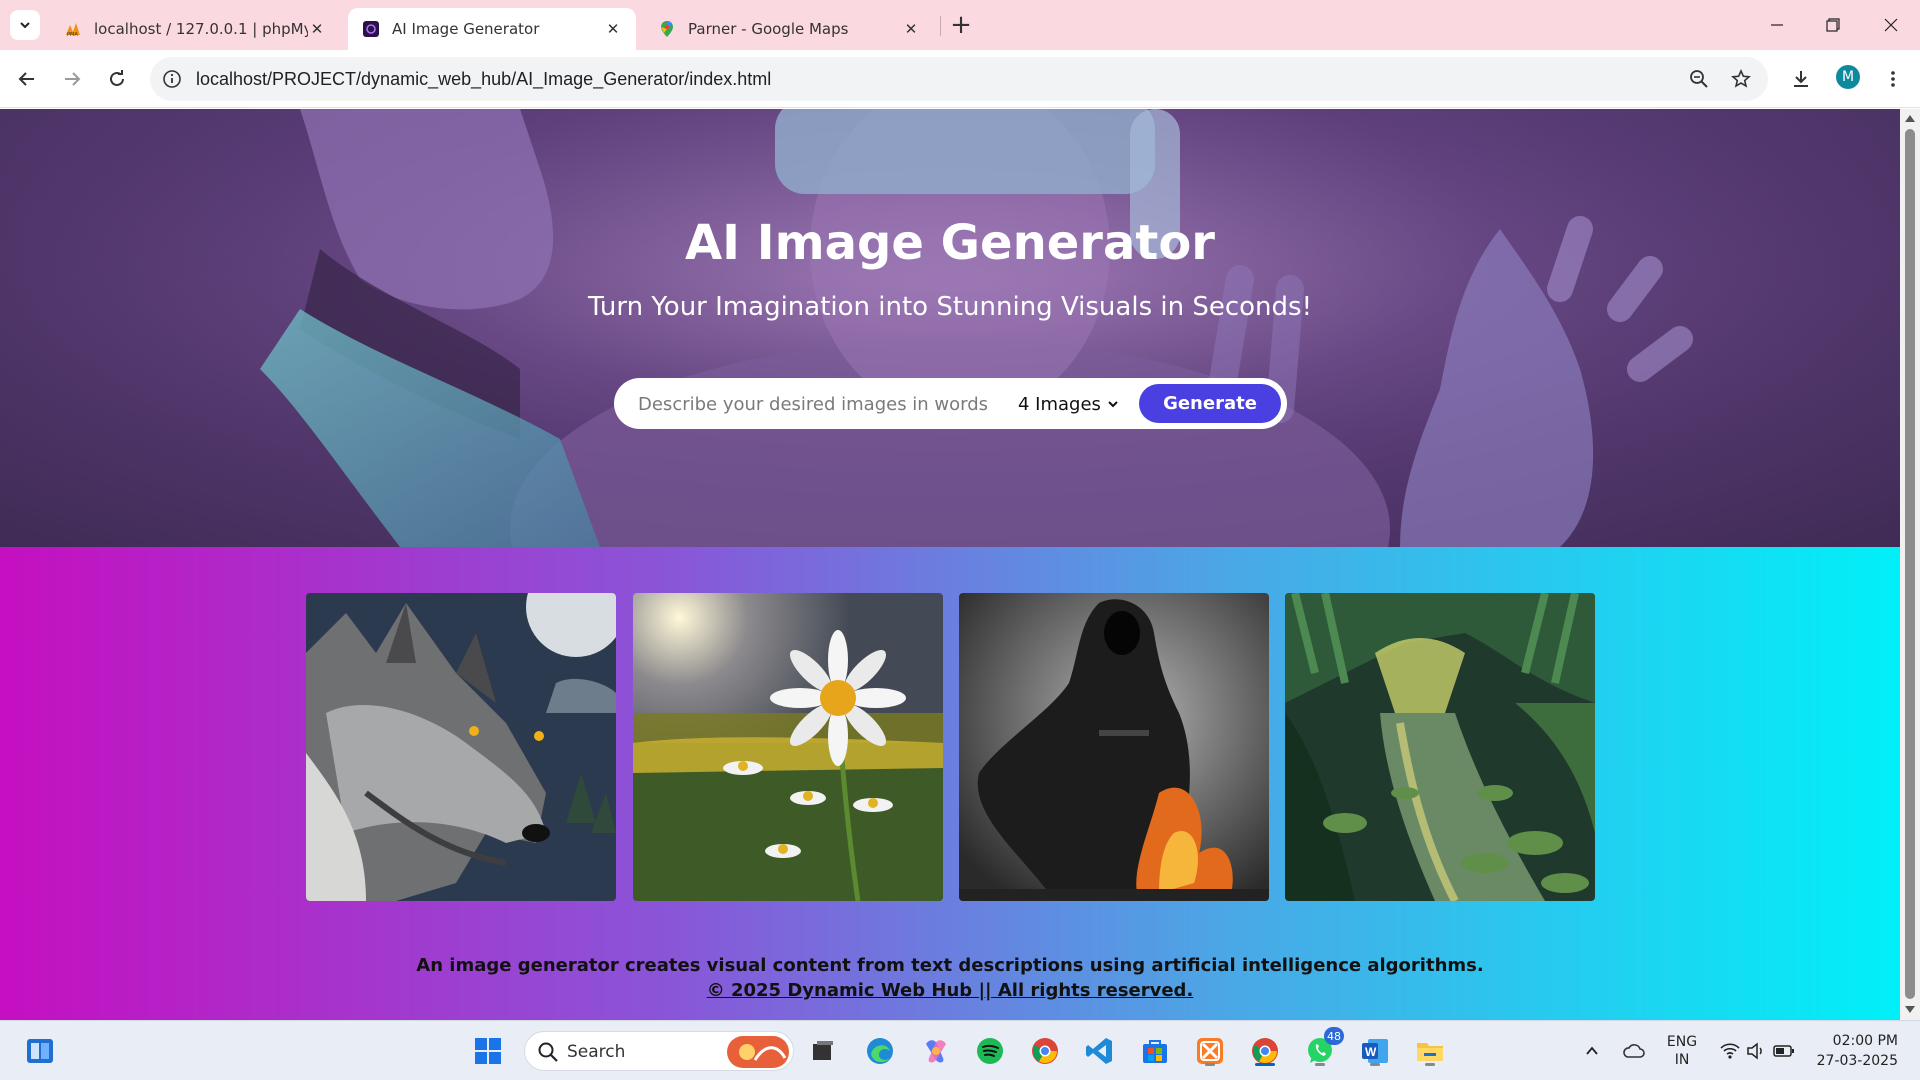 Image resolution: width=1920 pixels, height=1080 pixels. I want to click on windows-logo-icon, so click(488, 1051).